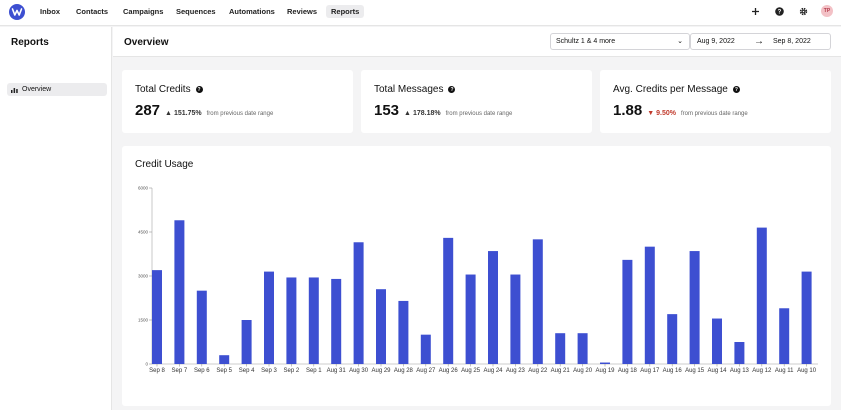 The width and height of the screenshot is (841, 410). I want to click on nav-reviews: Reviews, so click(302, 11).